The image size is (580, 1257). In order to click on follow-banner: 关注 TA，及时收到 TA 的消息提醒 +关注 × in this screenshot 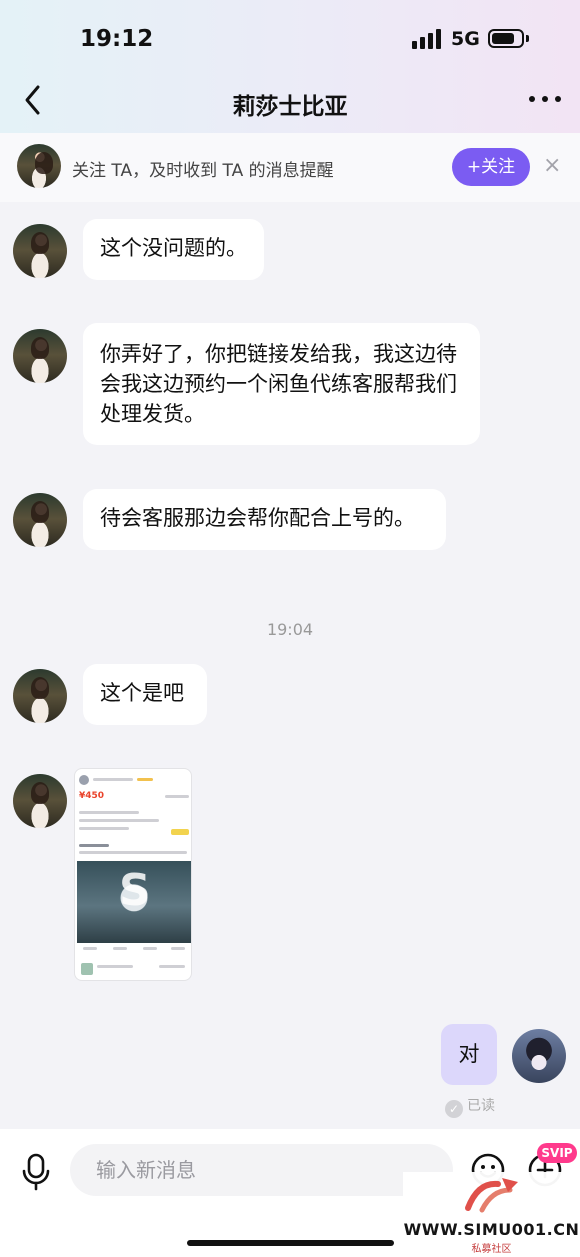, I will do `click(290, 167)`.